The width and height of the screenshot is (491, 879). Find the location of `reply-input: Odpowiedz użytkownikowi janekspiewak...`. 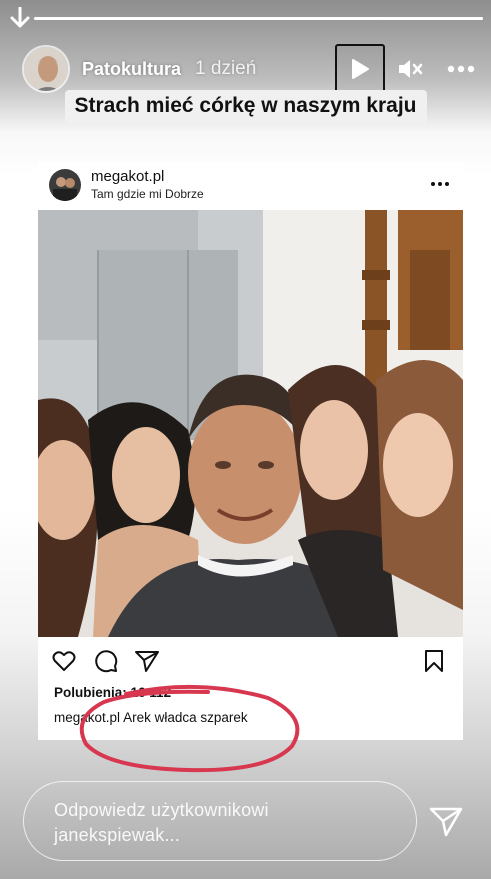

reply-input: Odpowiedz użytkownikowi janekspiewak... is located at coordinates (220, 821).